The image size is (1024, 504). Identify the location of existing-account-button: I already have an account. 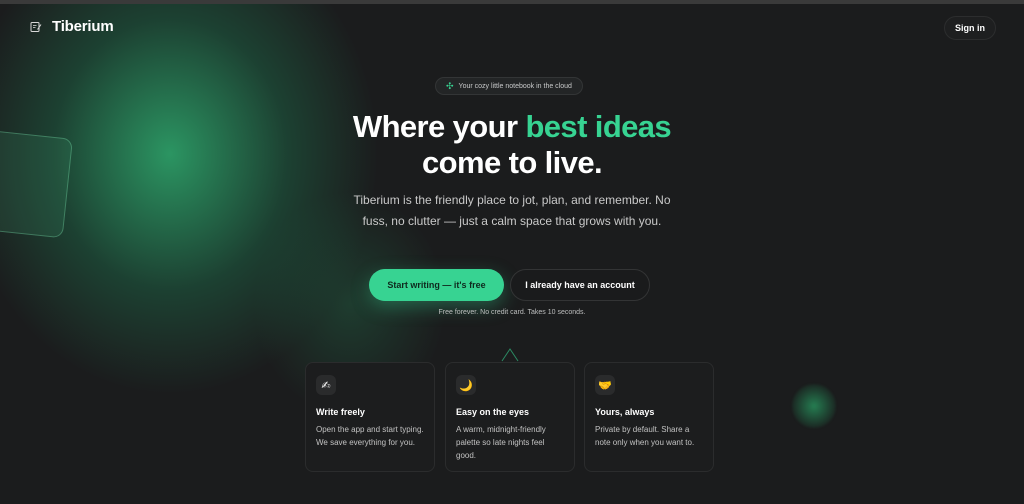
(580, 285).